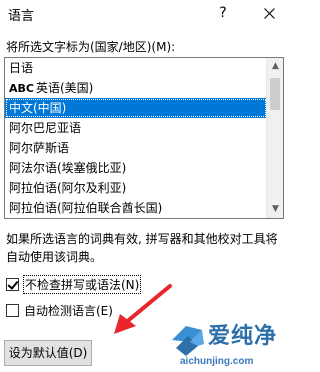  I want to click on watermark: 爱纯净 aichunjing.com, so click(227, 345).